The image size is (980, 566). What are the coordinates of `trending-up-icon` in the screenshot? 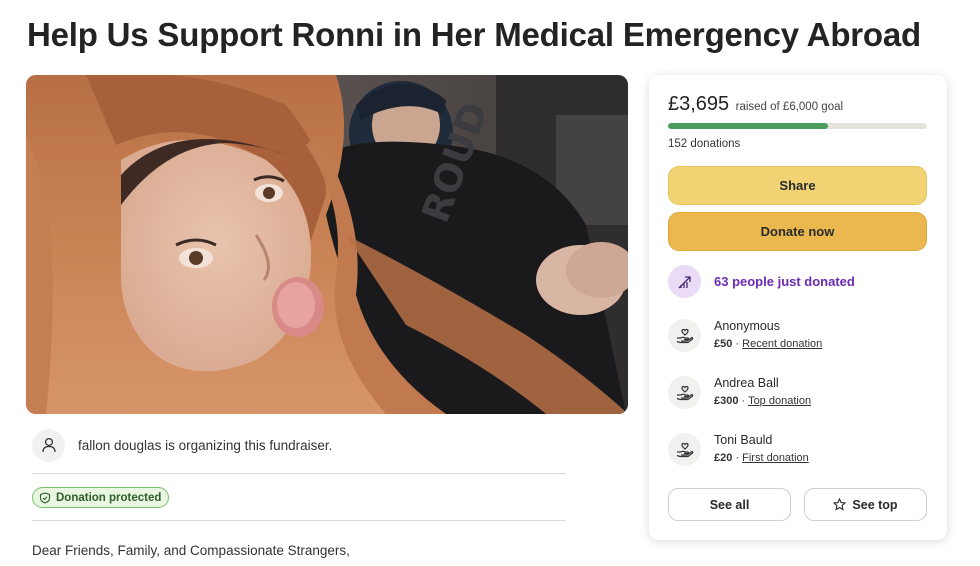 It's located at (684, 281).